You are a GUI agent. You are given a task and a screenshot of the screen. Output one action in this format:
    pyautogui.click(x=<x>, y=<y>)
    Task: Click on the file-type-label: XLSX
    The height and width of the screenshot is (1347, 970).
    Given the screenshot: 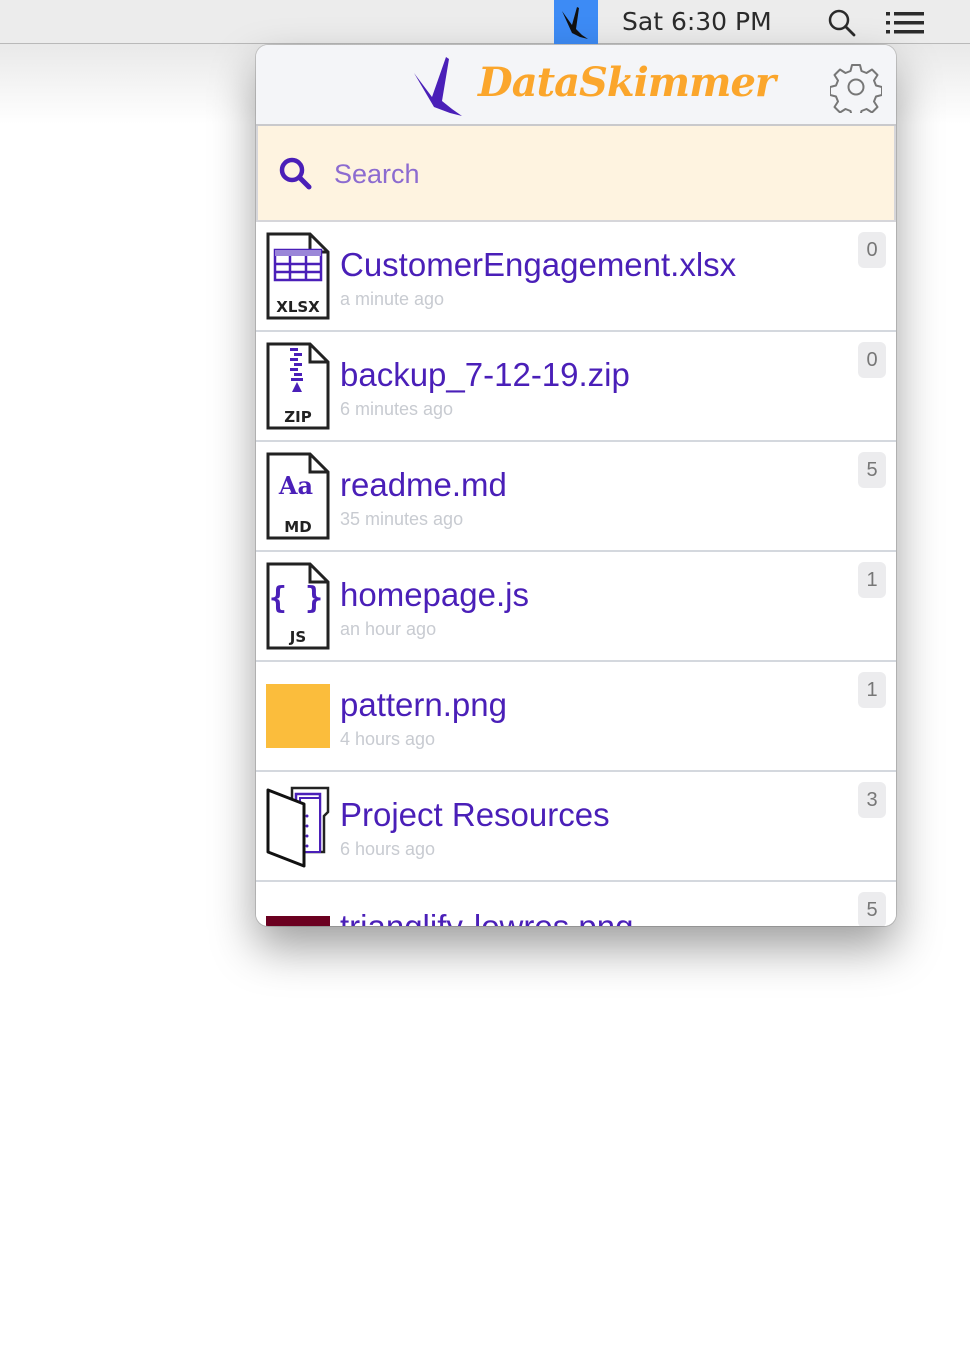 What is the action you would take?
    pyautogui.click(x=298, y=307)
    